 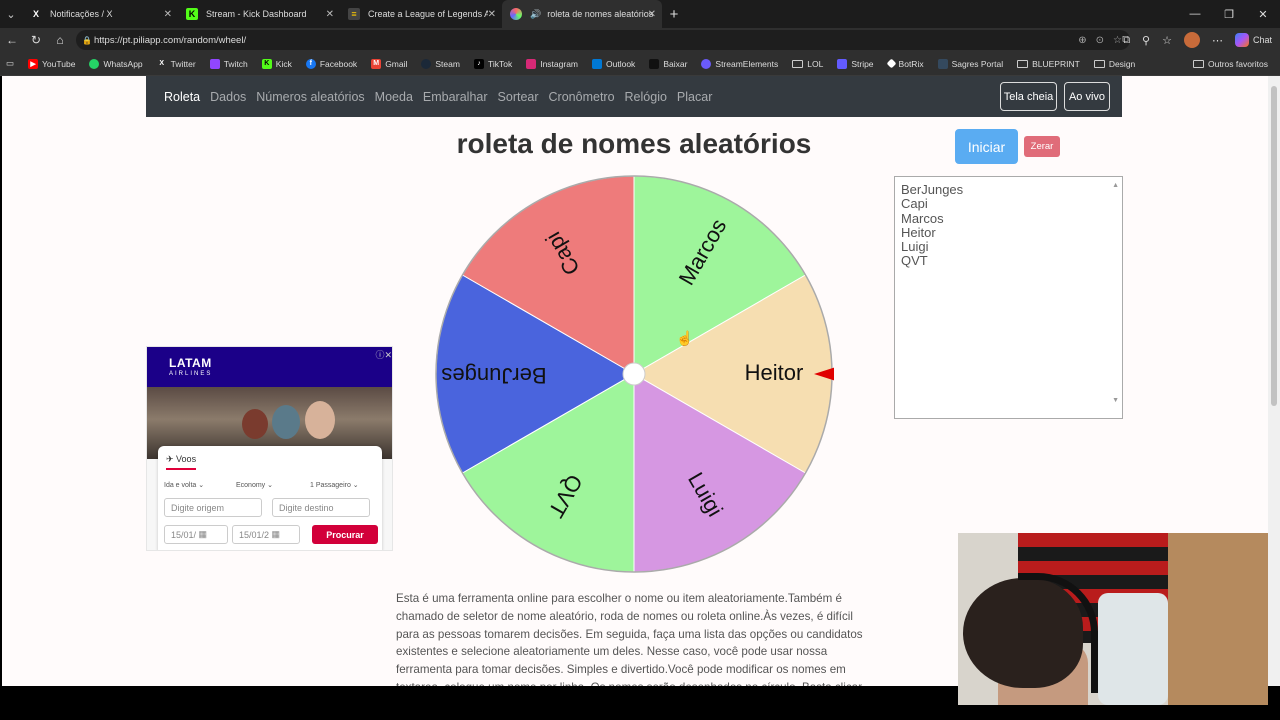 I want to click on bookmark-blueprint: BLUEPRINT, so click(x=1048, y=64).